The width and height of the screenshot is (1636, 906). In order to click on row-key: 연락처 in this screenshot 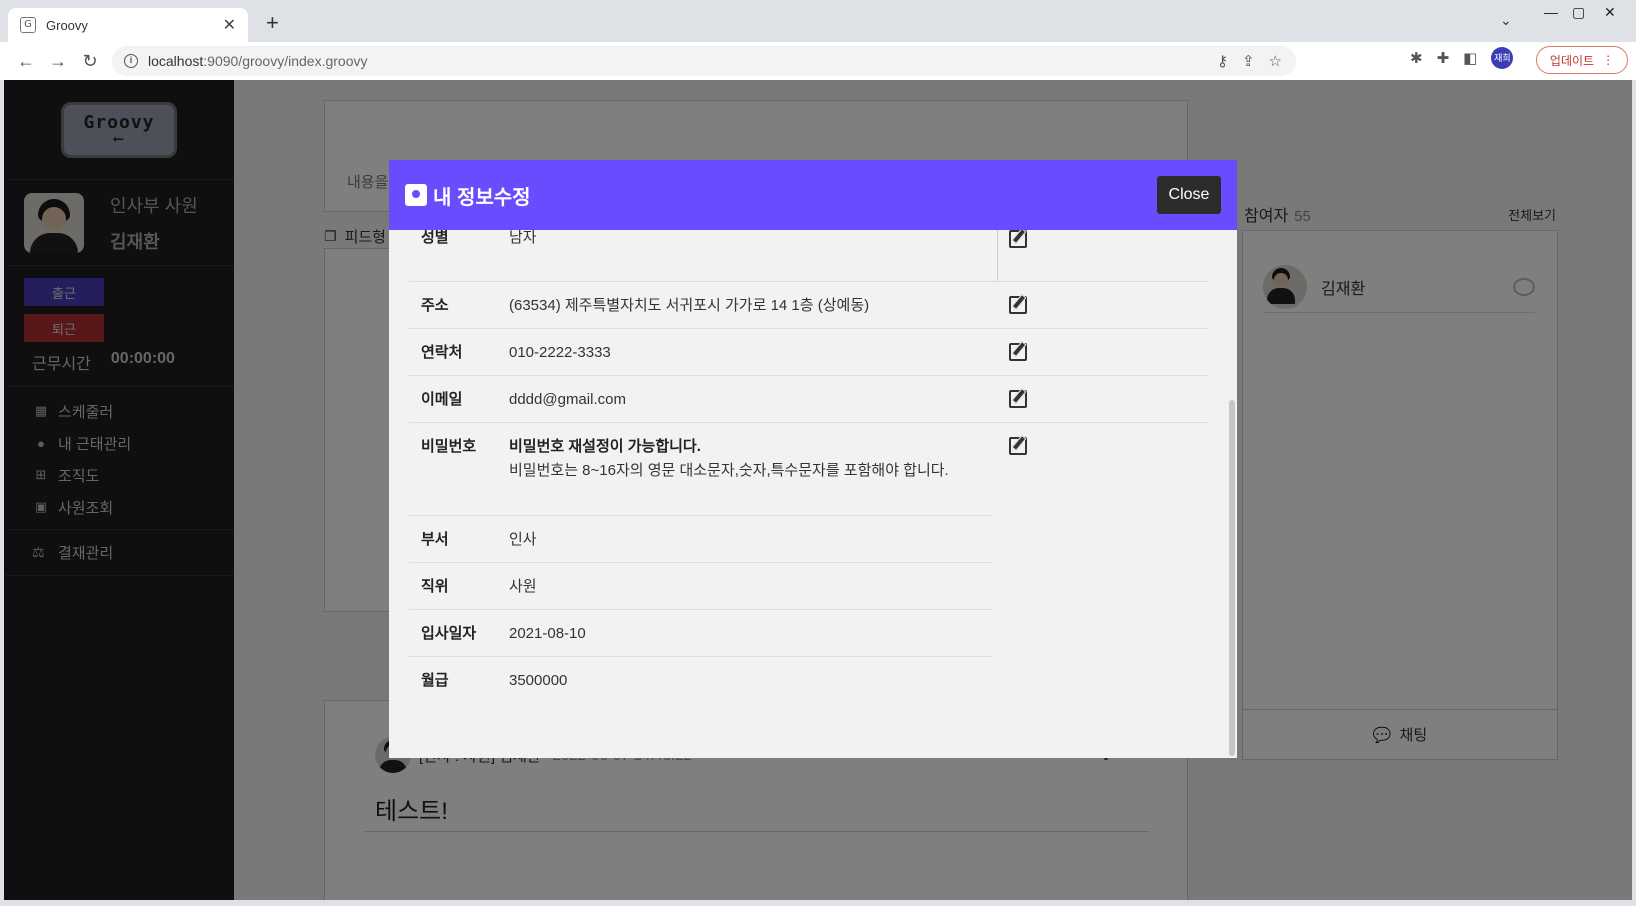, I will do `click(442, 352)`.